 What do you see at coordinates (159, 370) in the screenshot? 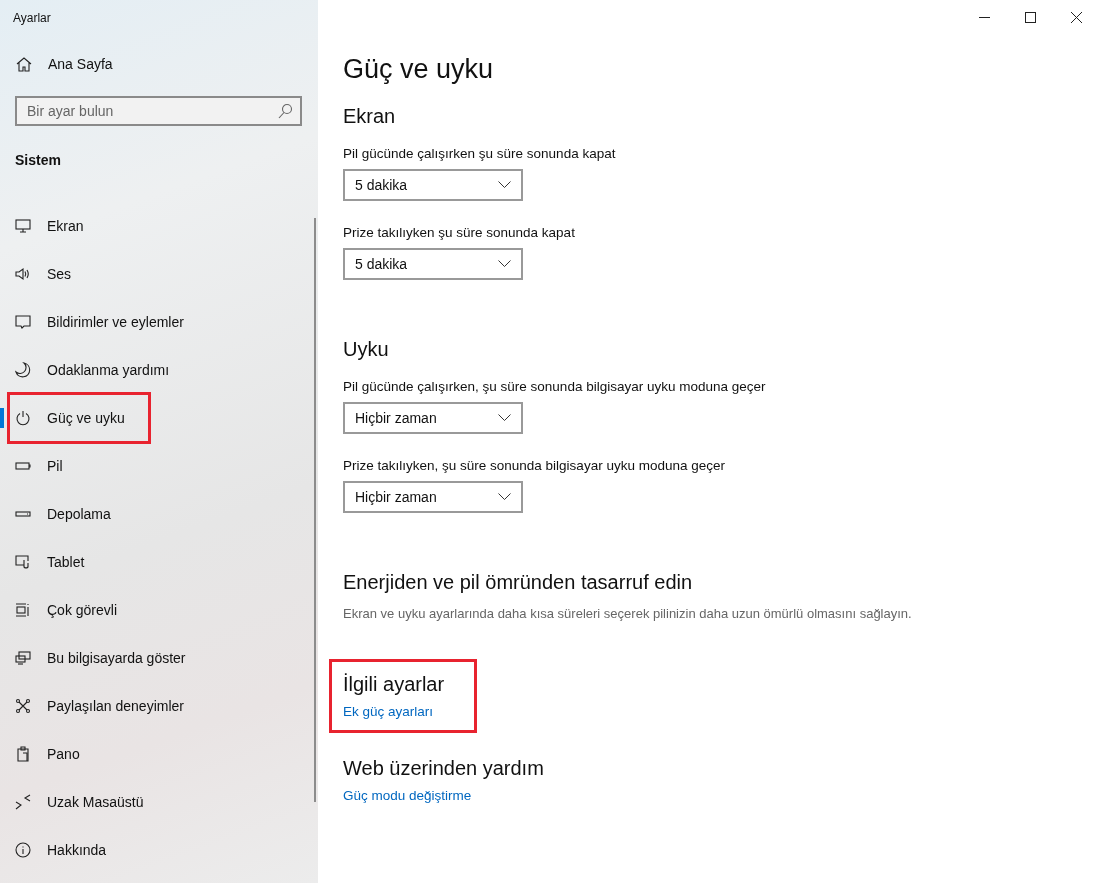
I see `sidebar-item: Odaklanma yardımı` at bounding box center [159, 370].